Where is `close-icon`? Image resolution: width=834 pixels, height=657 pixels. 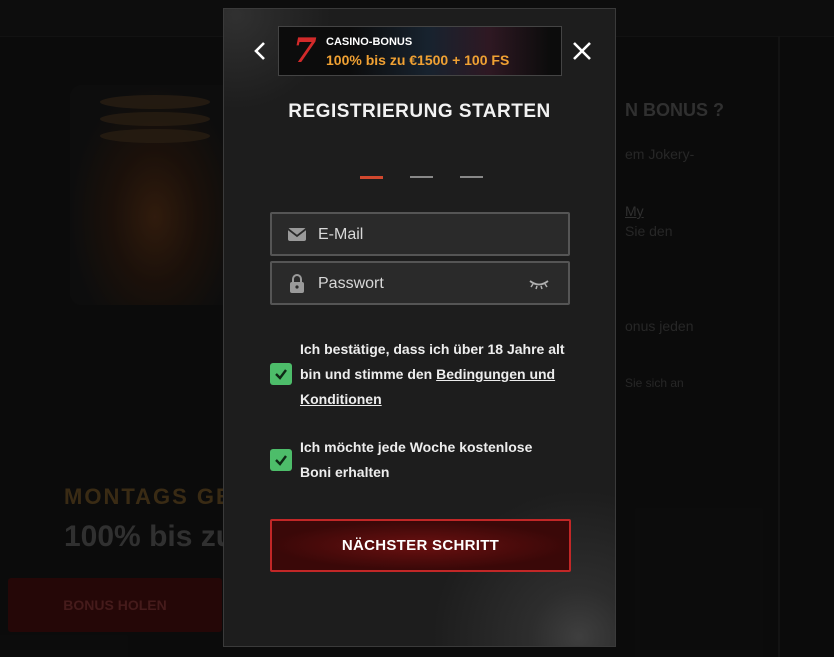 close-icon is located at coordinates (582, 51).